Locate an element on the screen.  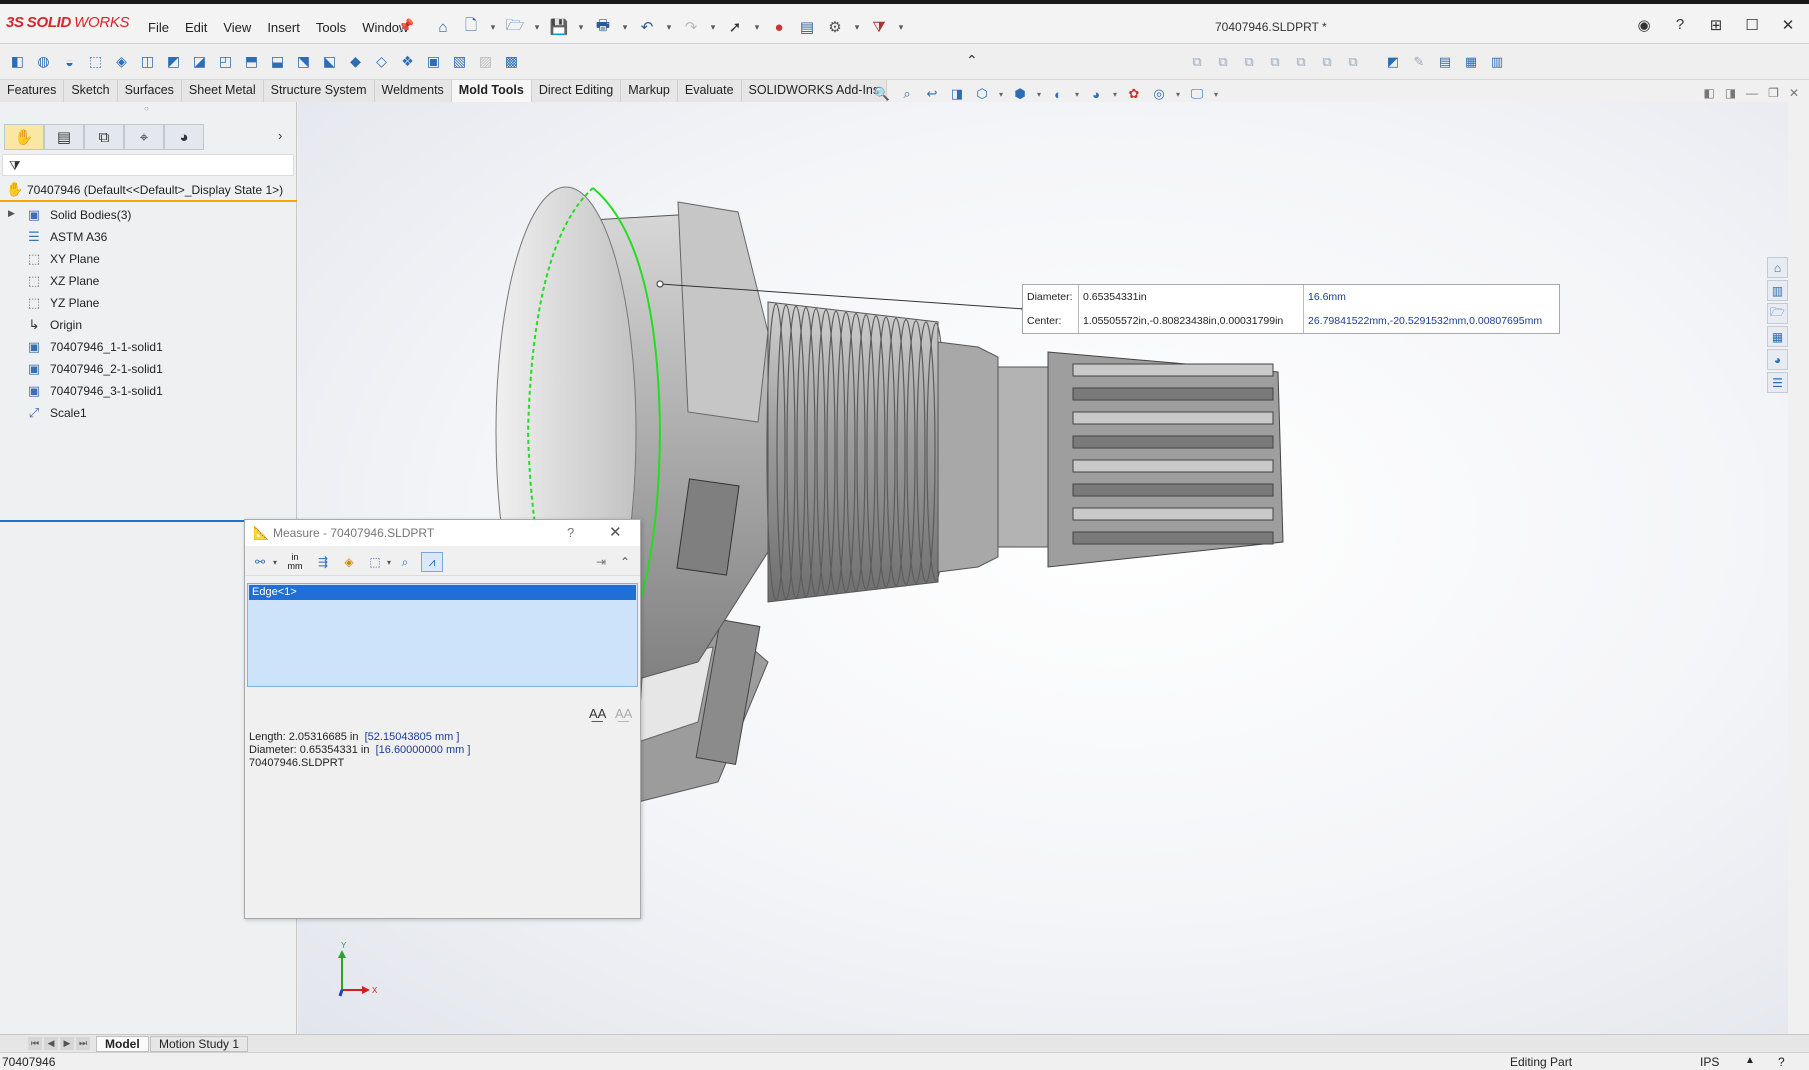
dimxpert-manager-tab: ⌖ is located at coordinates (144, 137).